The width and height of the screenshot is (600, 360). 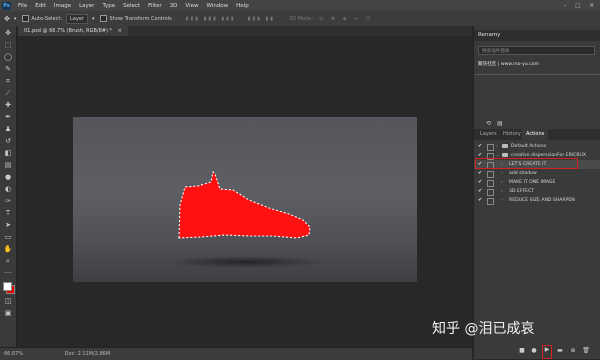 What do you see at coordinates (537, 191) in the screenshot?
I see `action-row: ✔ › 3D EFFECT` at bounding box center [537, 191].